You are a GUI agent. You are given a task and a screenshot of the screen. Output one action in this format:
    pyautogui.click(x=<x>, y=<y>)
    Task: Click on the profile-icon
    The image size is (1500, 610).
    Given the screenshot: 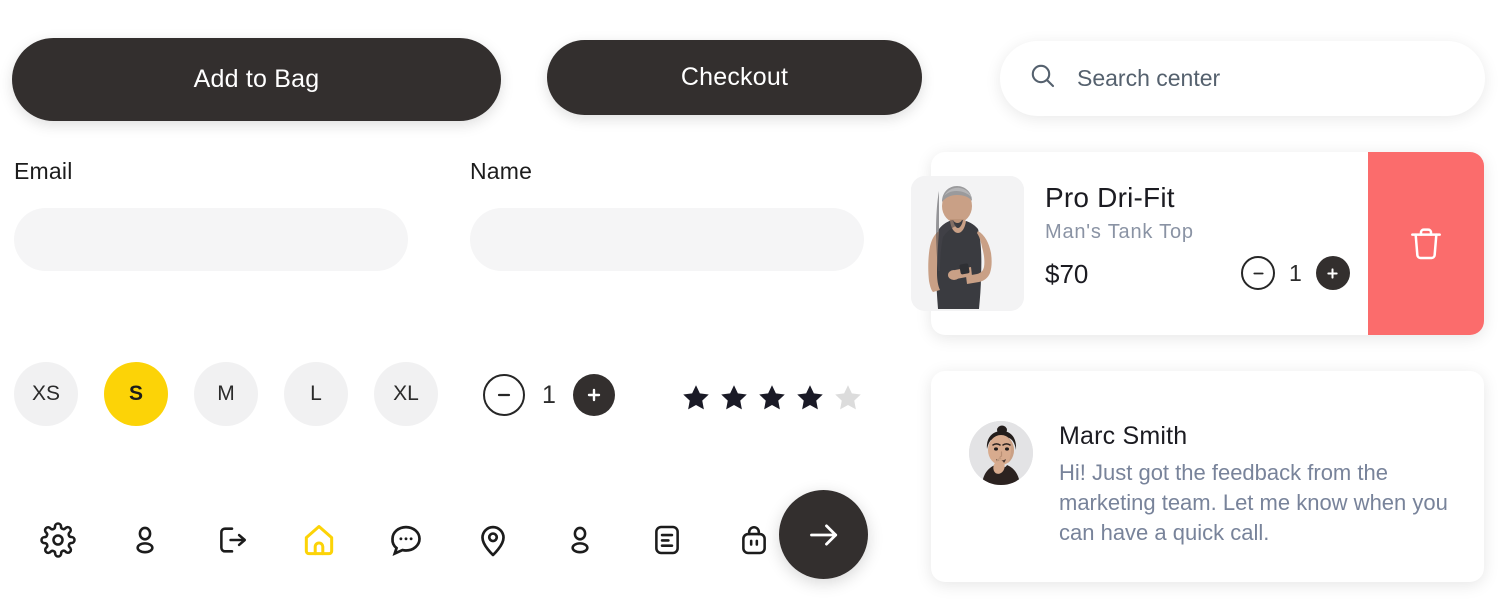 What is the action you would take?
    pyautogui.click(x=579, y=540)
    